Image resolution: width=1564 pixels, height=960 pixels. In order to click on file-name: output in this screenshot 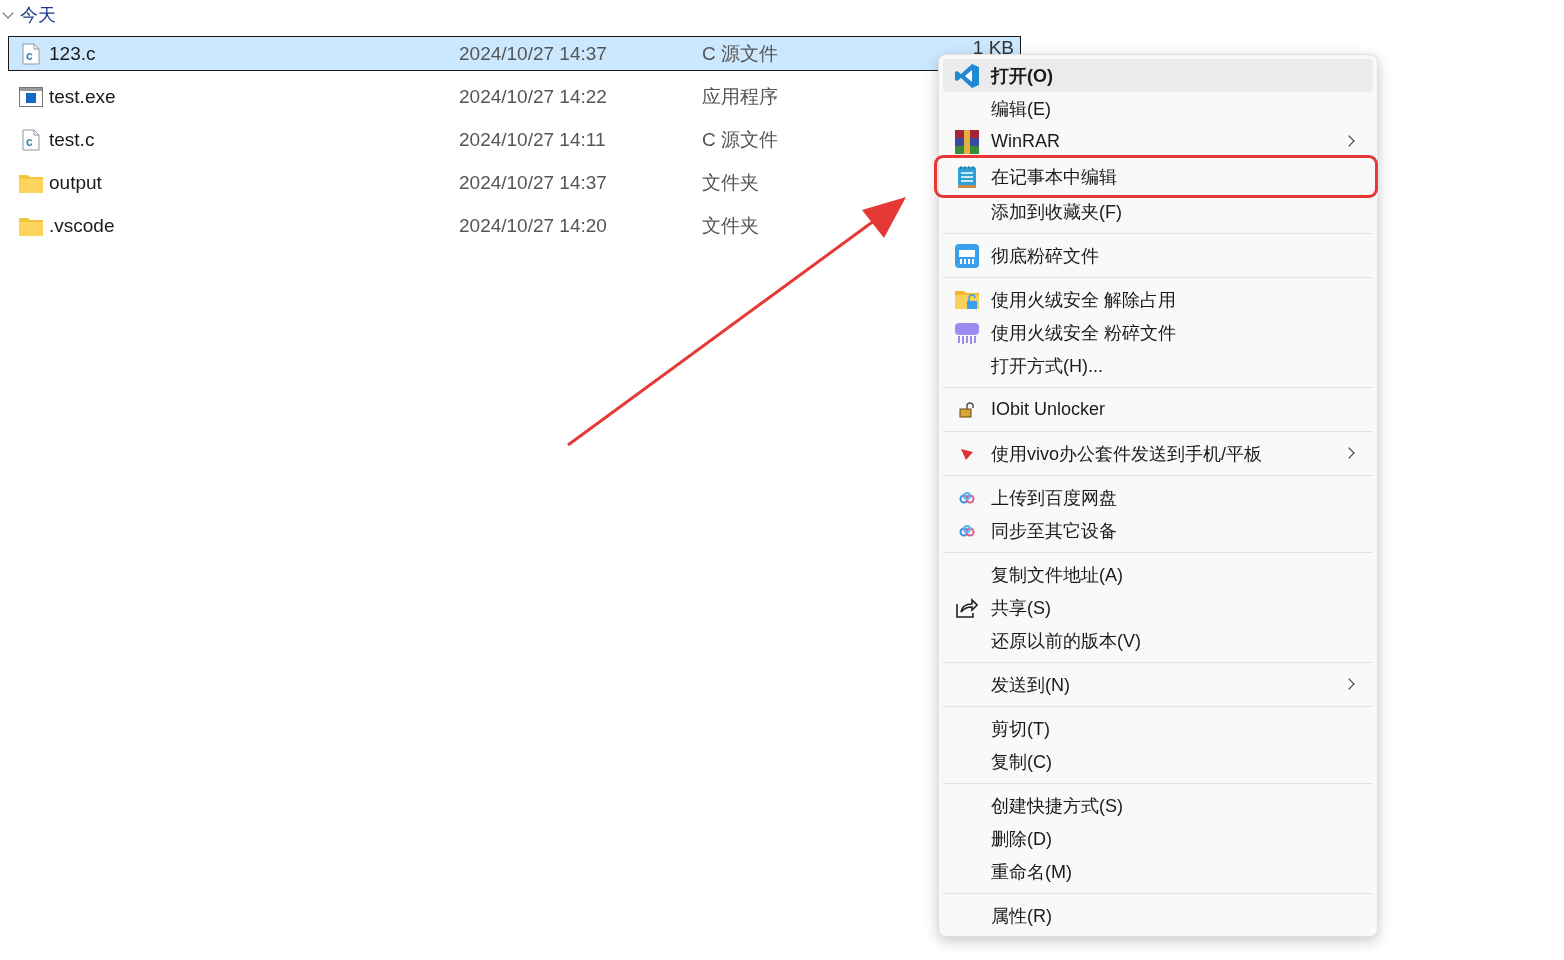, I will do `click(76, 182)`.